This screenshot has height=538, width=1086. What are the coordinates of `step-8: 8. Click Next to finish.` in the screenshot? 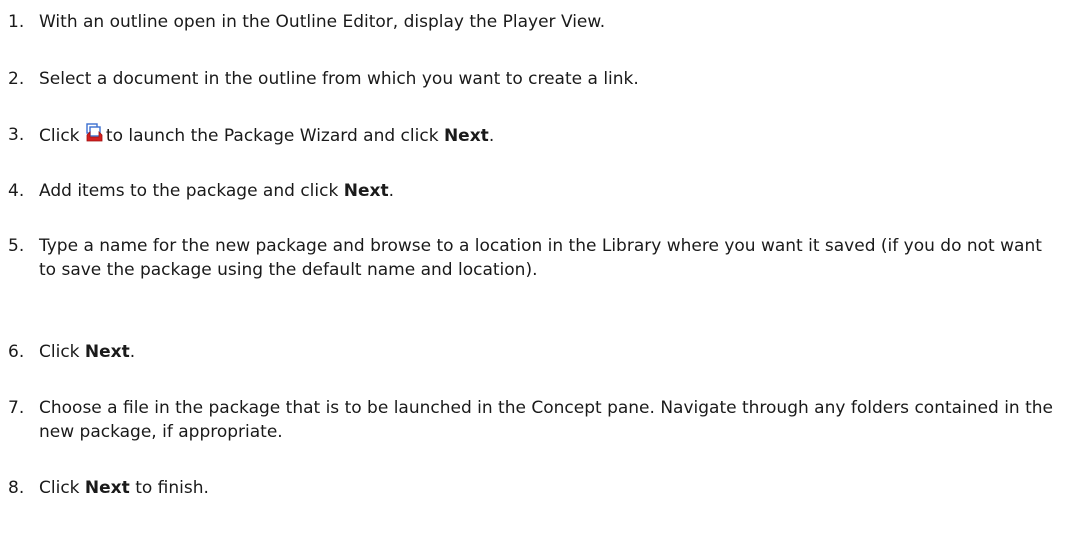 It's located at (540, 488).